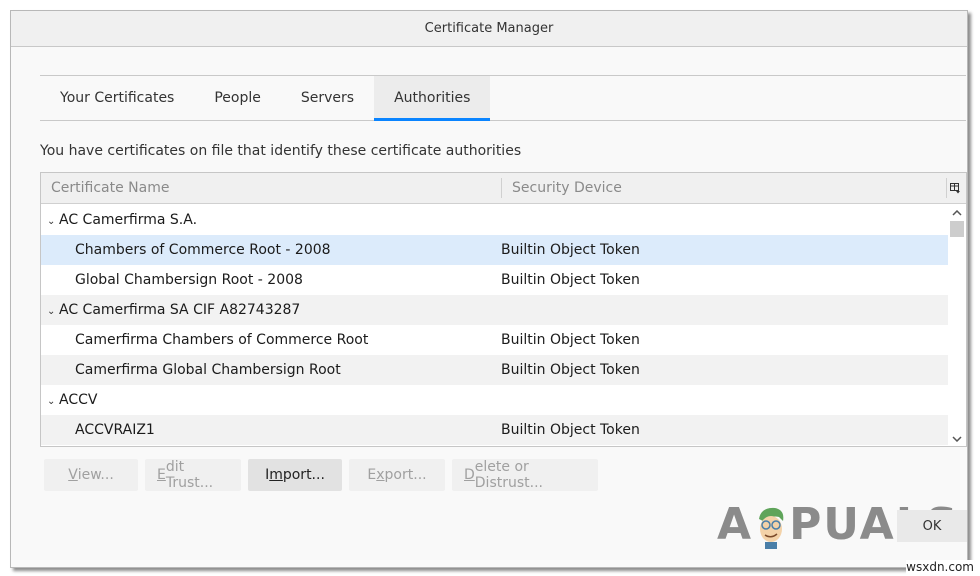 This screenshot has height=576, width=980. Describe the element at coordinates (203, 250) in the screenshot. I see `row-name: Chambers of Commerce Root - 2008` at that location.